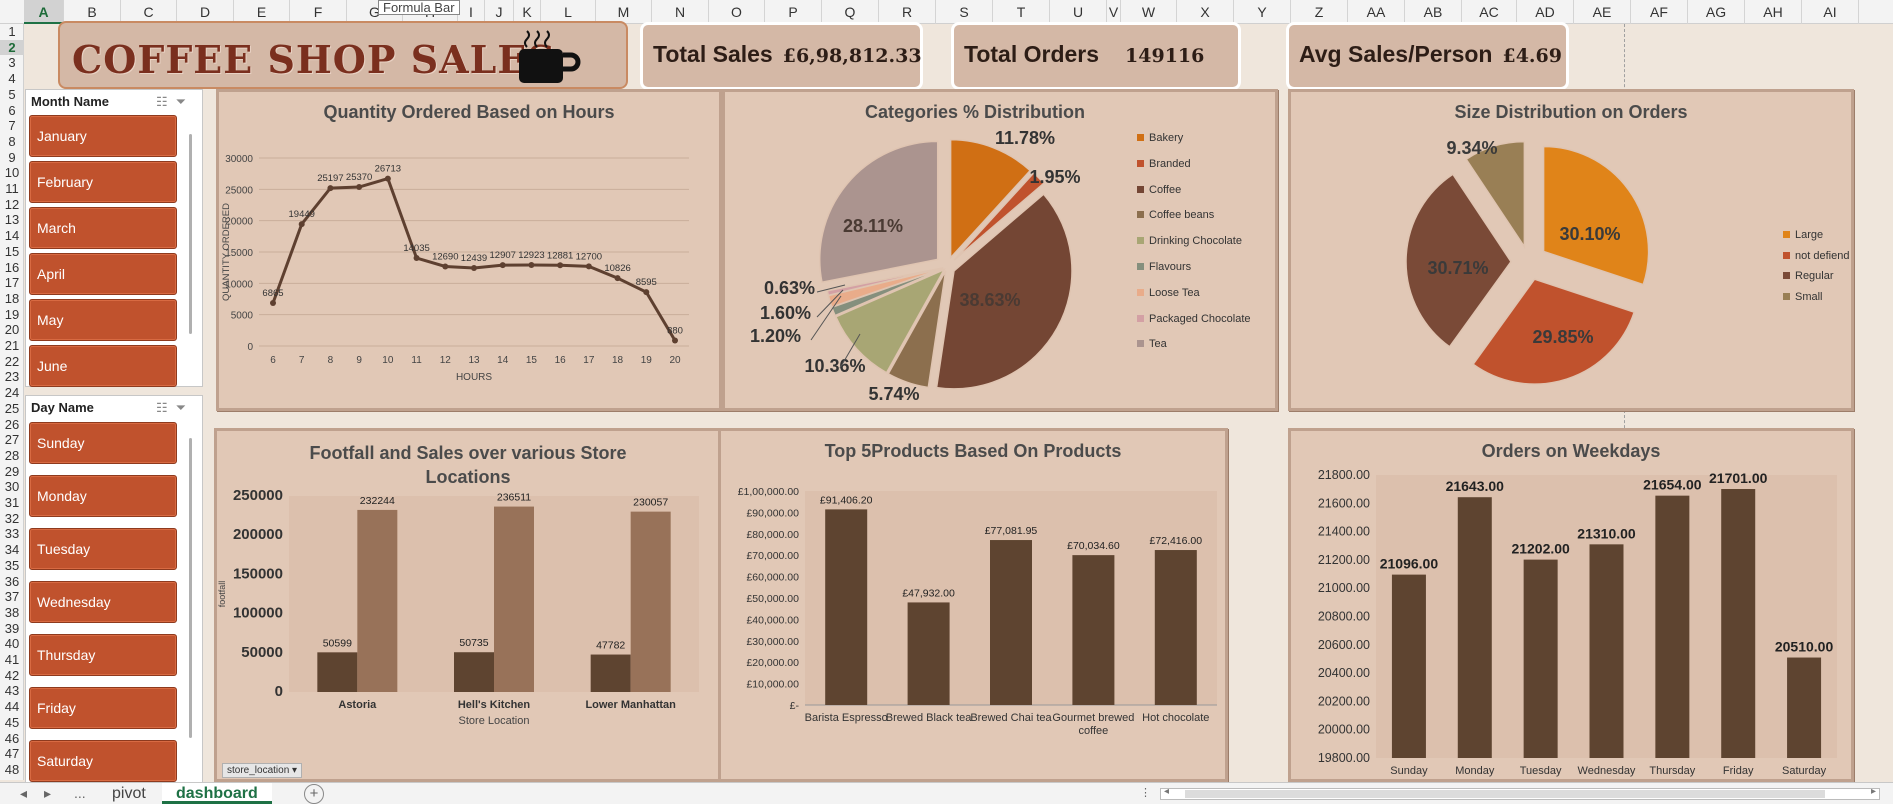 The height and width of the screenshot is (804, 1893). What do you see at coordinates (103, 320) in the screenshot?
I see `slicer-item-may: May` at bounding box center [103, 320].